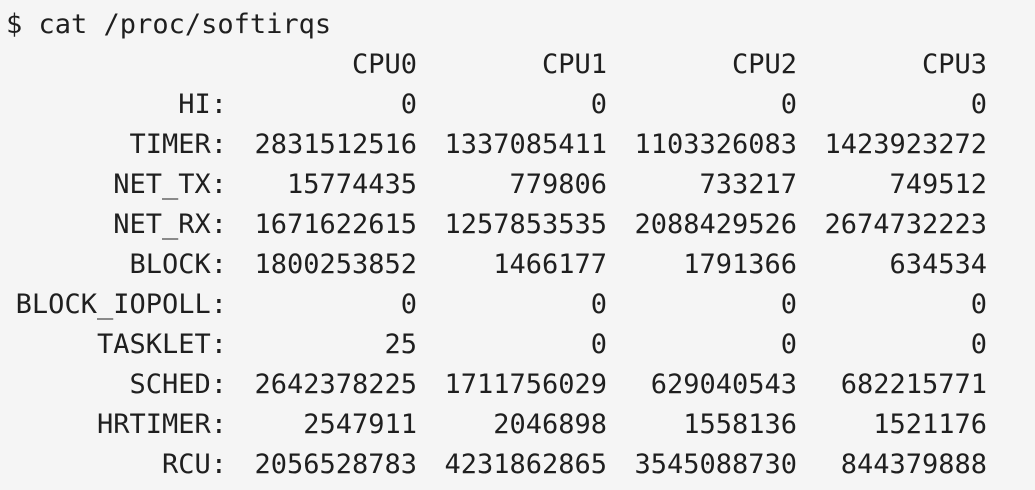  What do you see at coordinates (938, 184) in the screenshot?
I see `table-cell: 749512` at bounding box center [938, 184].